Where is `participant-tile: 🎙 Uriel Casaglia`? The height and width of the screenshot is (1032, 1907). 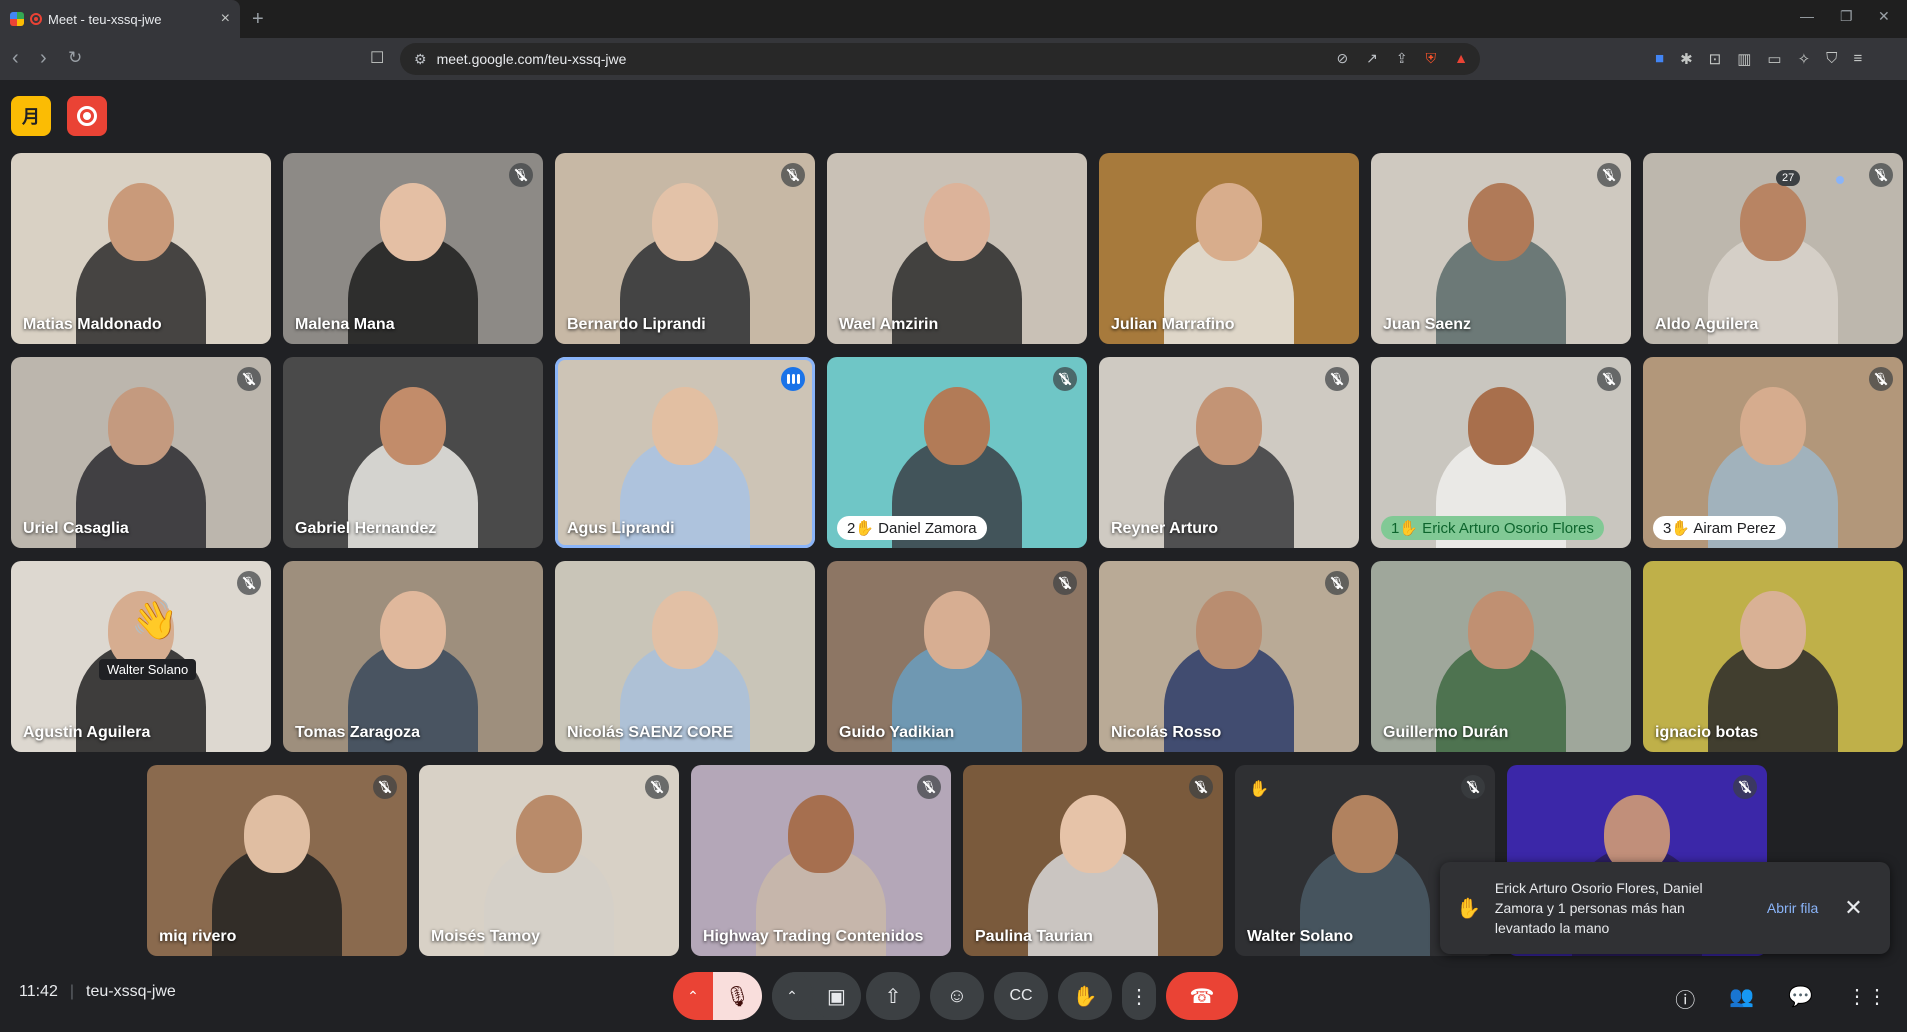 participant-tile: 🎙 Uriel Casaglia is located at coordinates (141, 452).